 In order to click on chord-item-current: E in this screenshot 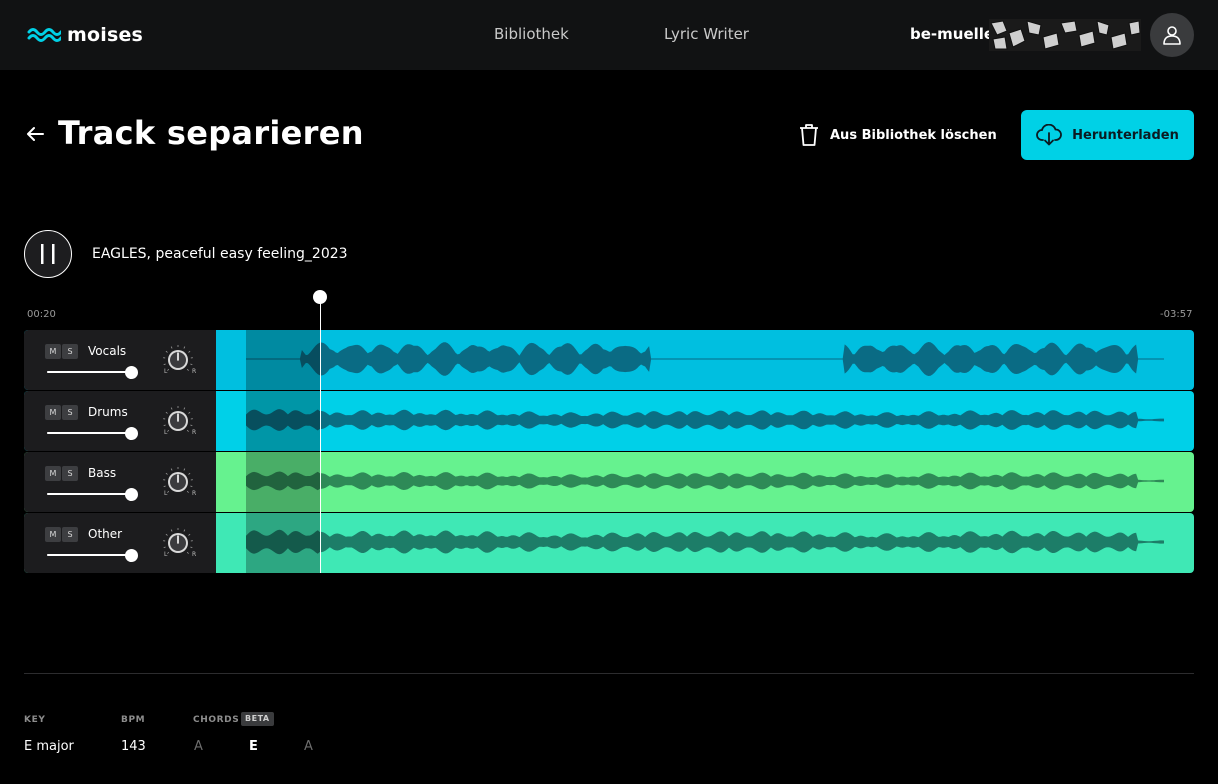, I will do `click(253, 746)`.